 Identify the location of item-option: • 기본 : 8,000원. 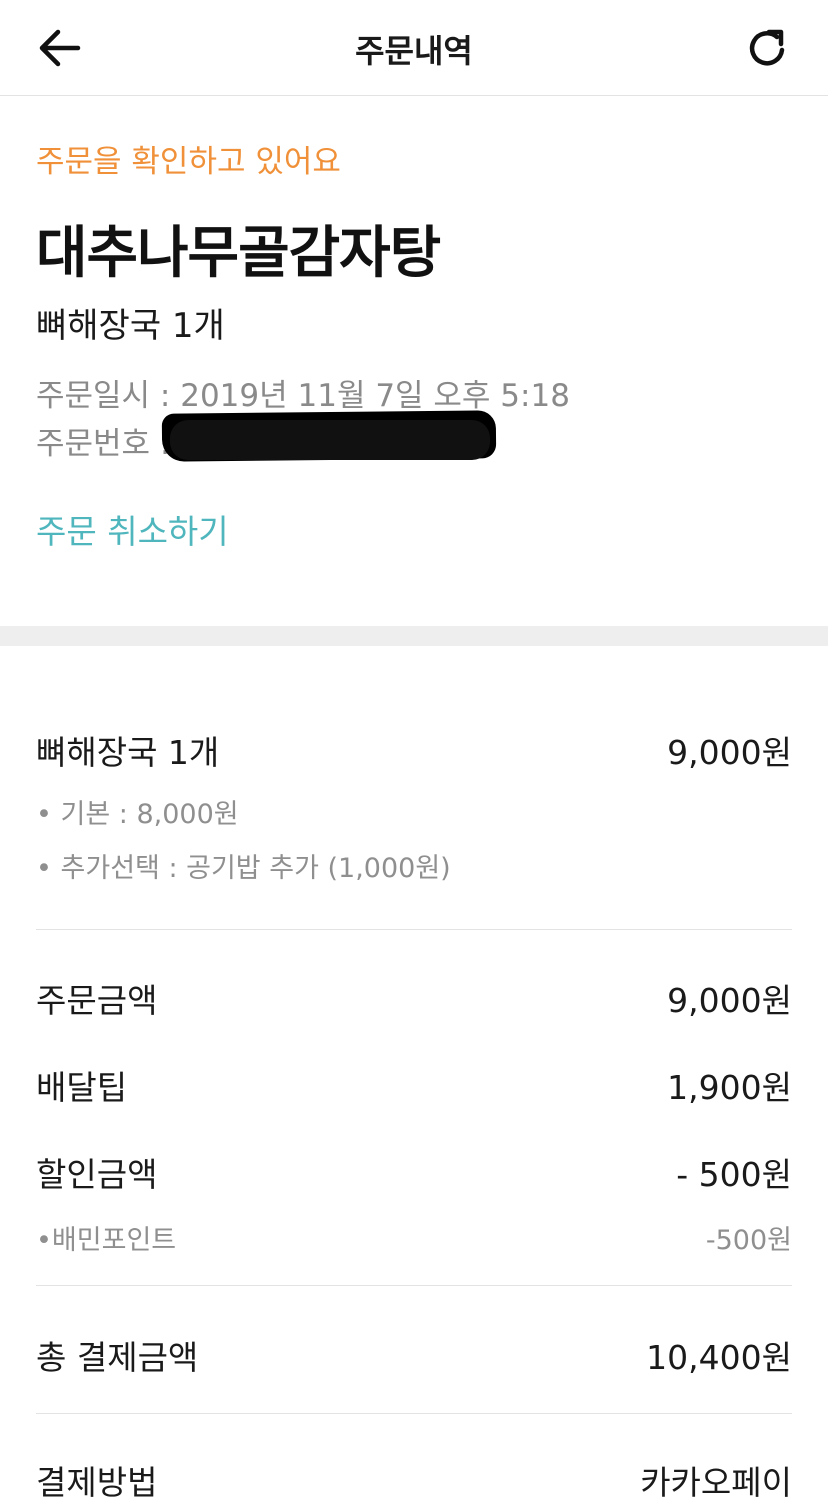
(137, 814).